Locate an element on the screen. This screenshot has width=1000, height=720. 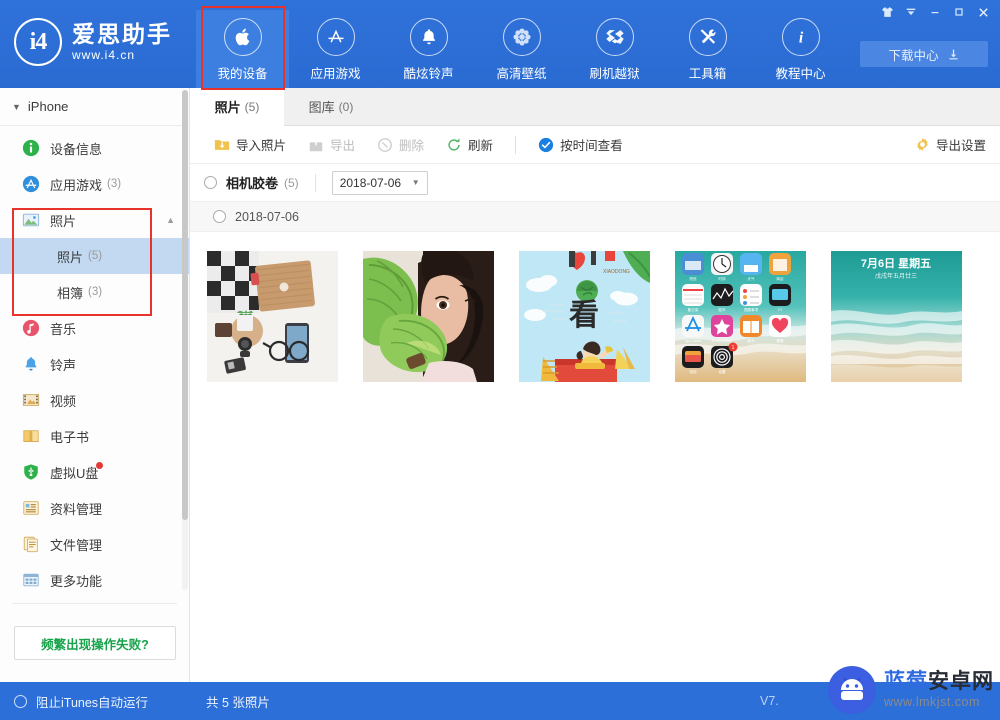
sidebar-item-label: 铃声 is located at coordinates (63, 365).